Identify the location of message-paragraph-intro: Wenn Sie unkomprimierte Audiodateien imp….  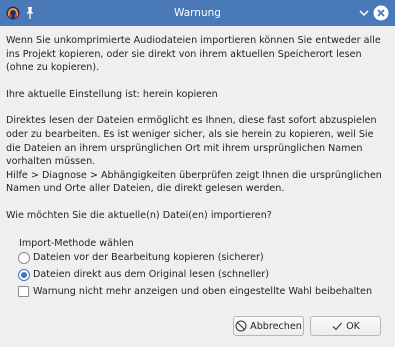
(193, 54).